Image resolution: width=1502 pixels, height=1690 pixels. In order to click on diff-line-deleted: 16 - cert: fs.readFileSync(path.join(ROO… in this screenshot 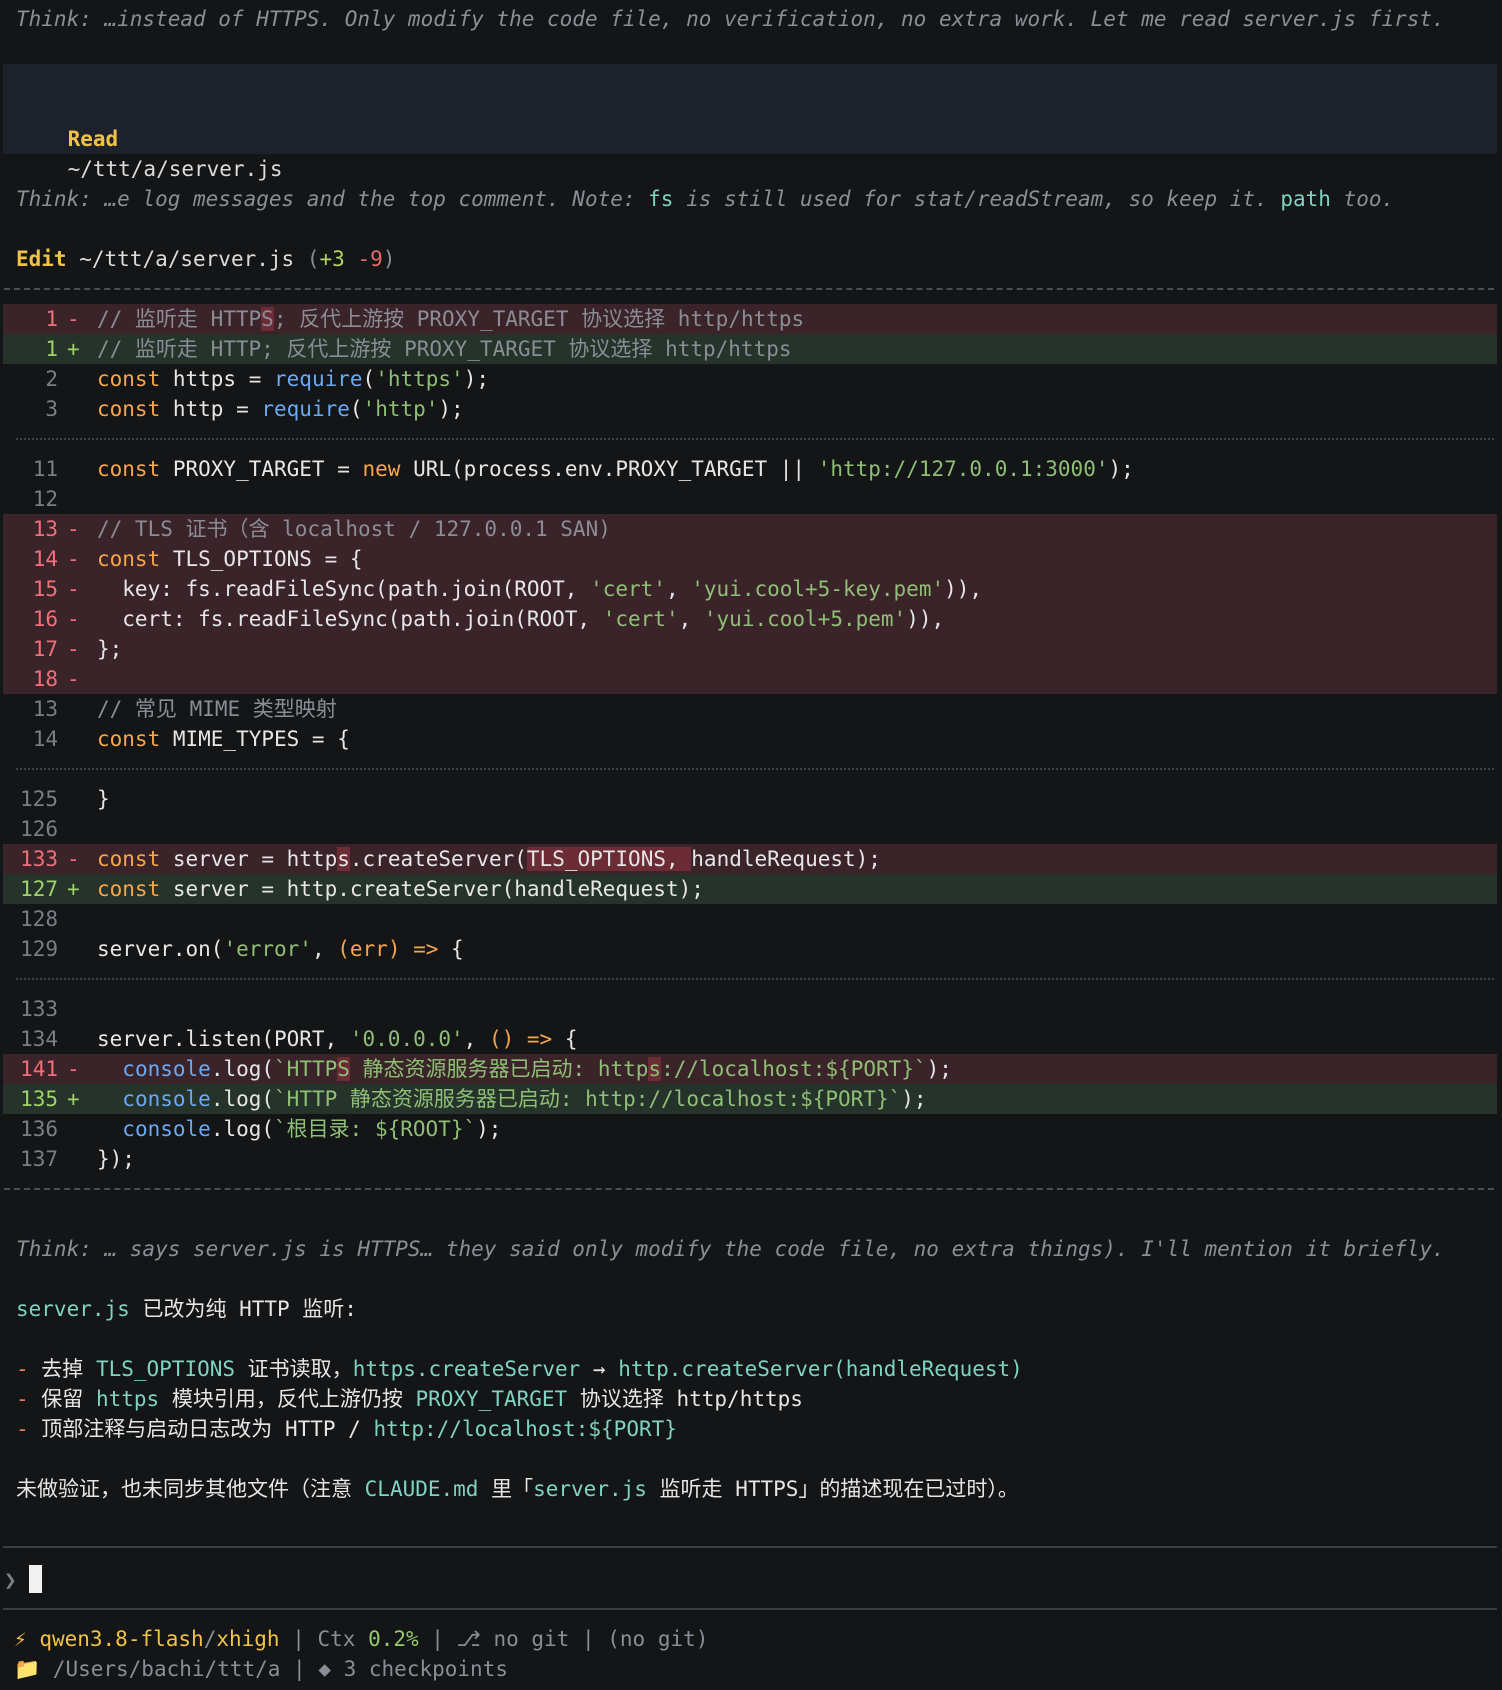, I will do `click(750, 619)`.